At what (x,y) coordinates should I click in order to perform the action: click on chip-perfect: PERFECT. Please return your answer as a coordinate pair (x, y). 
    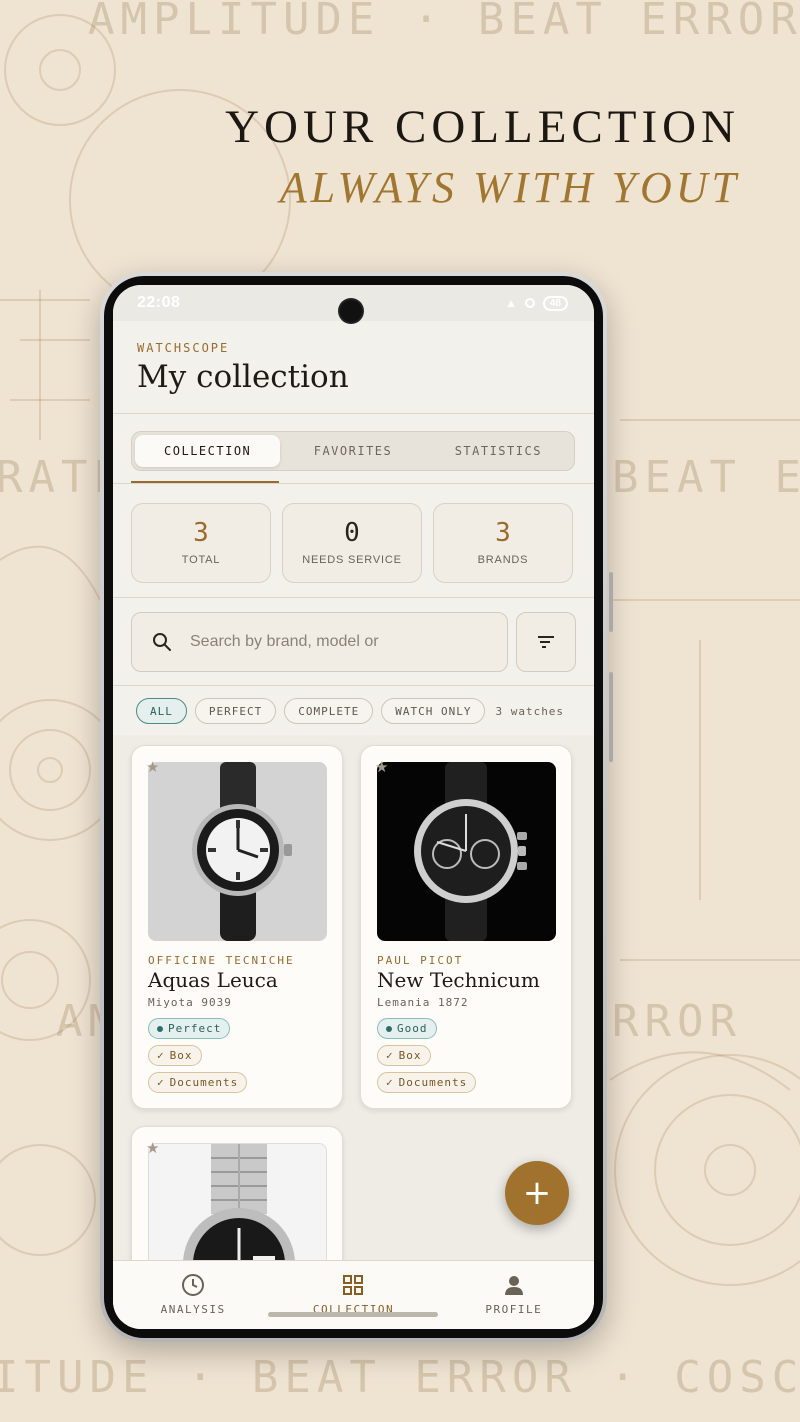
    Looking at the image, I should click on (235, 711).